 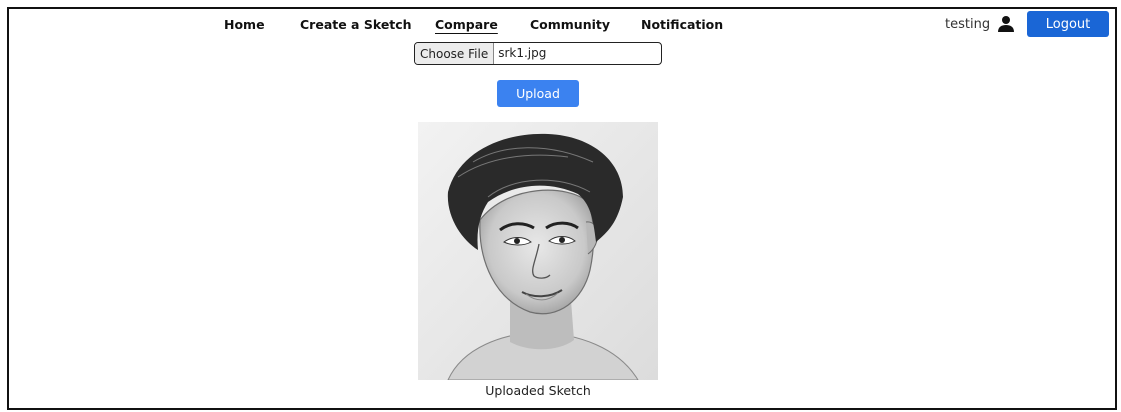 I want to click on nav-home: Home, so click(x=244, y=24).